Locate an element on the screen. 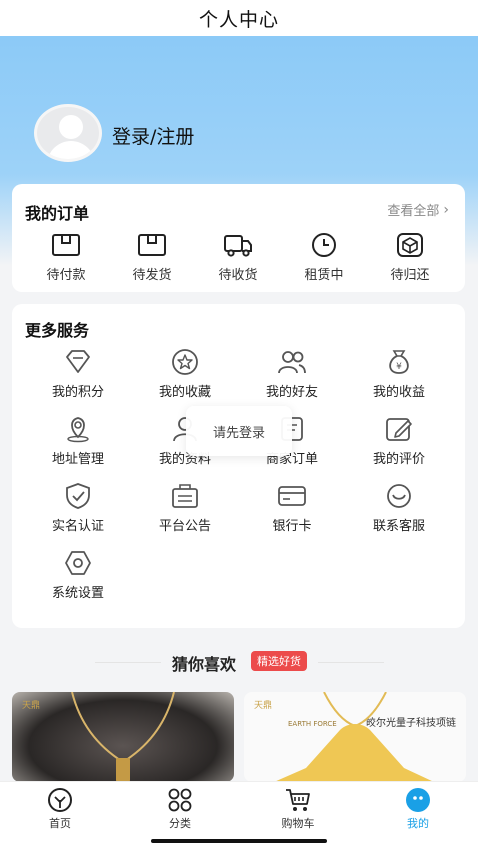  order-item-label: 租赁中 is located at coordinates (324, 275).